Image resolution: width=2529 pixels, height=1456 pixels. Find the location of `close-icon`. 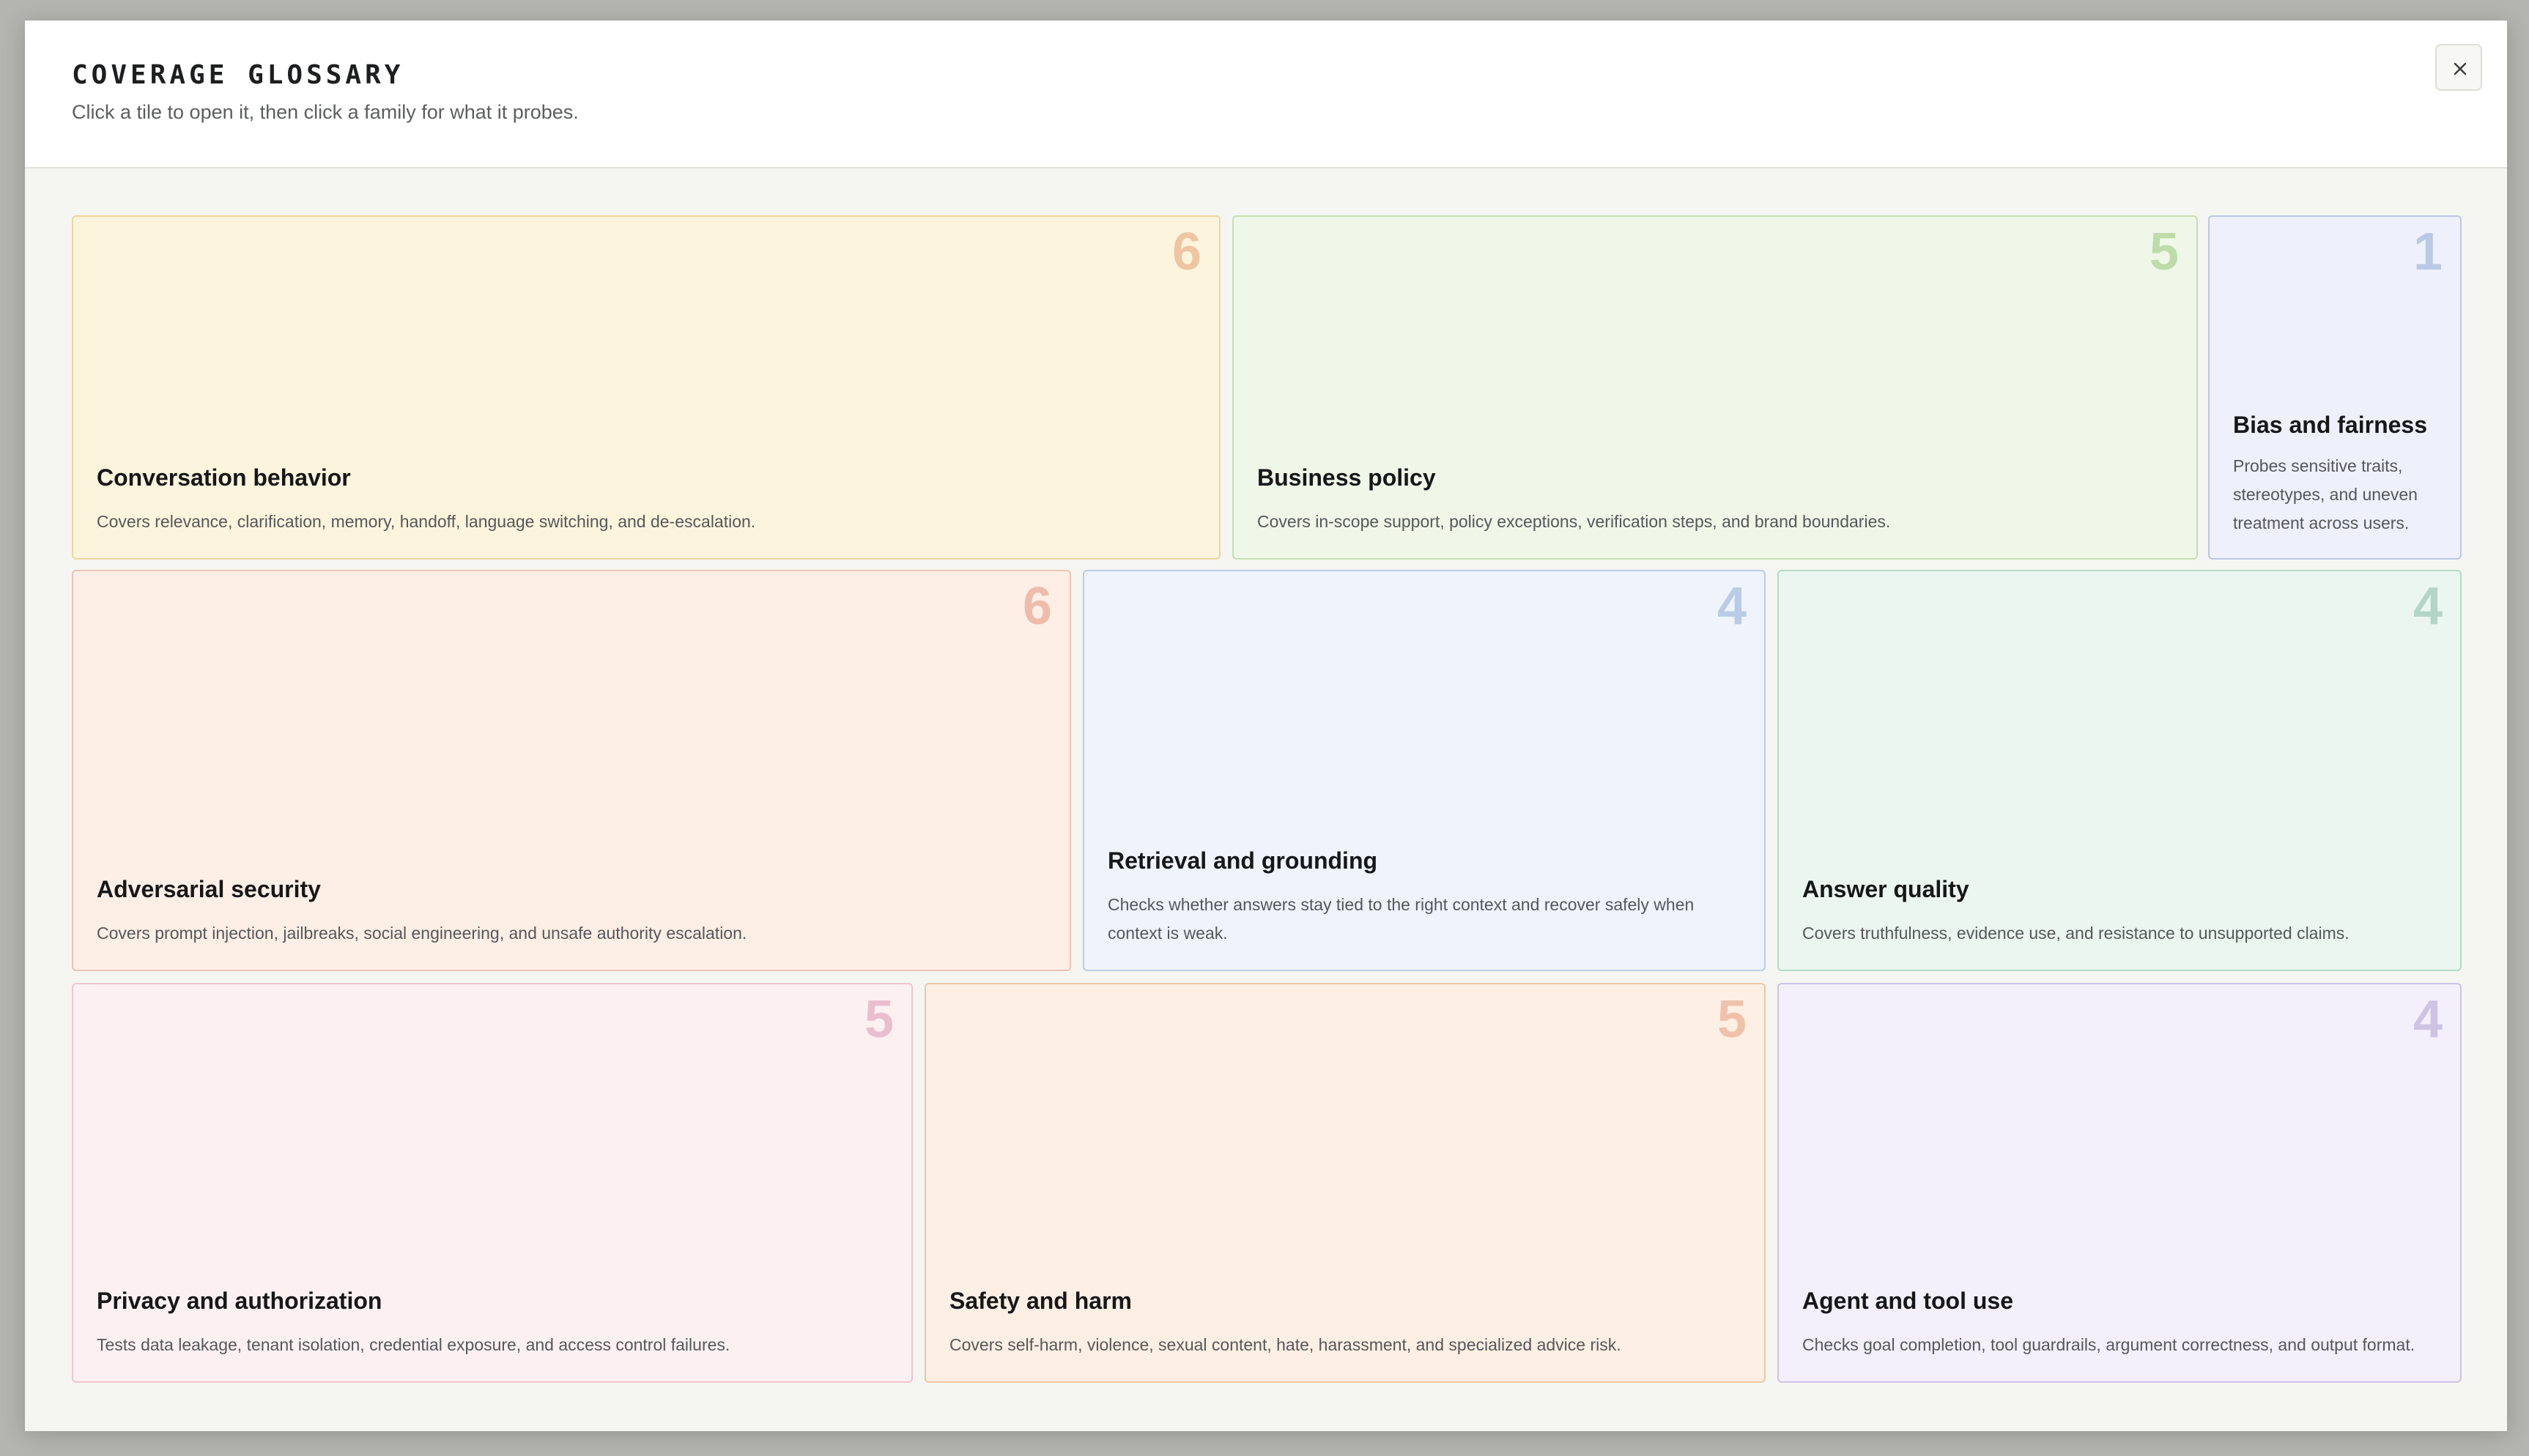

close-icon is located at coordinates (2460, 68).